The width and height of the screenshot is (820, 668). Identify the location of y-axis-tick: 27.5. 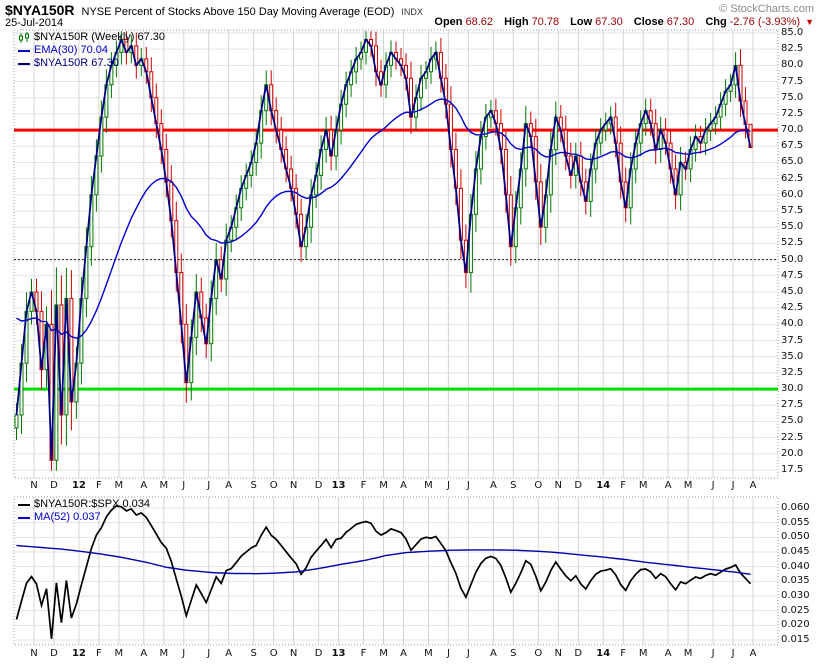
(792, 405).